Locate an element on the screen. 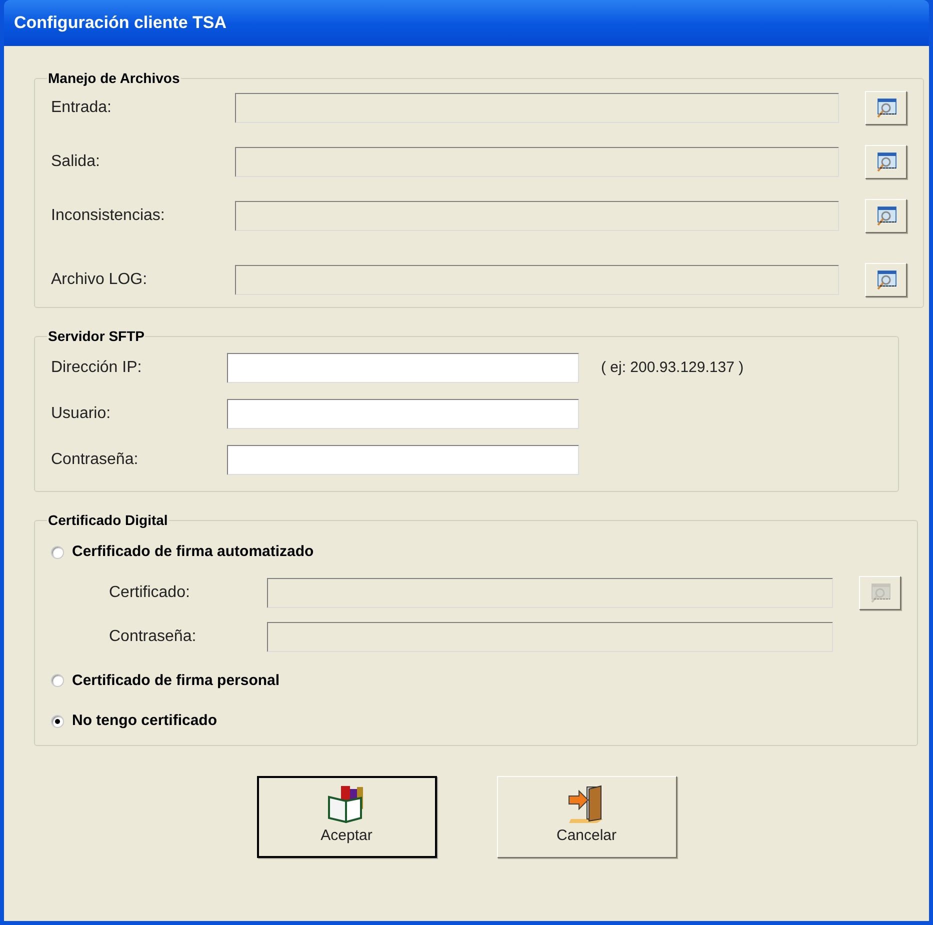 The image size is (933, 925). group-title: Certificado Digital is located at coordinates (108, 520).